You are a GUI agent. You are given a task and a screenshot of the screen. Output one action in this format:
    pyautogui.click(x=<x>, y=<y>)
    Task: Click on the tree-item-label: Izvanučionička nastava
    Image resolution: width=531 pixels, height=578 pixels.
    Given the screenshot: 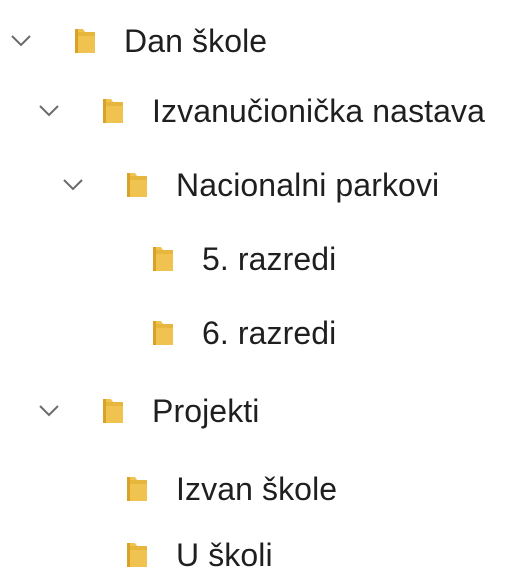 What is the action you would take?
    pyautogui.click(x=319, y=111)
    